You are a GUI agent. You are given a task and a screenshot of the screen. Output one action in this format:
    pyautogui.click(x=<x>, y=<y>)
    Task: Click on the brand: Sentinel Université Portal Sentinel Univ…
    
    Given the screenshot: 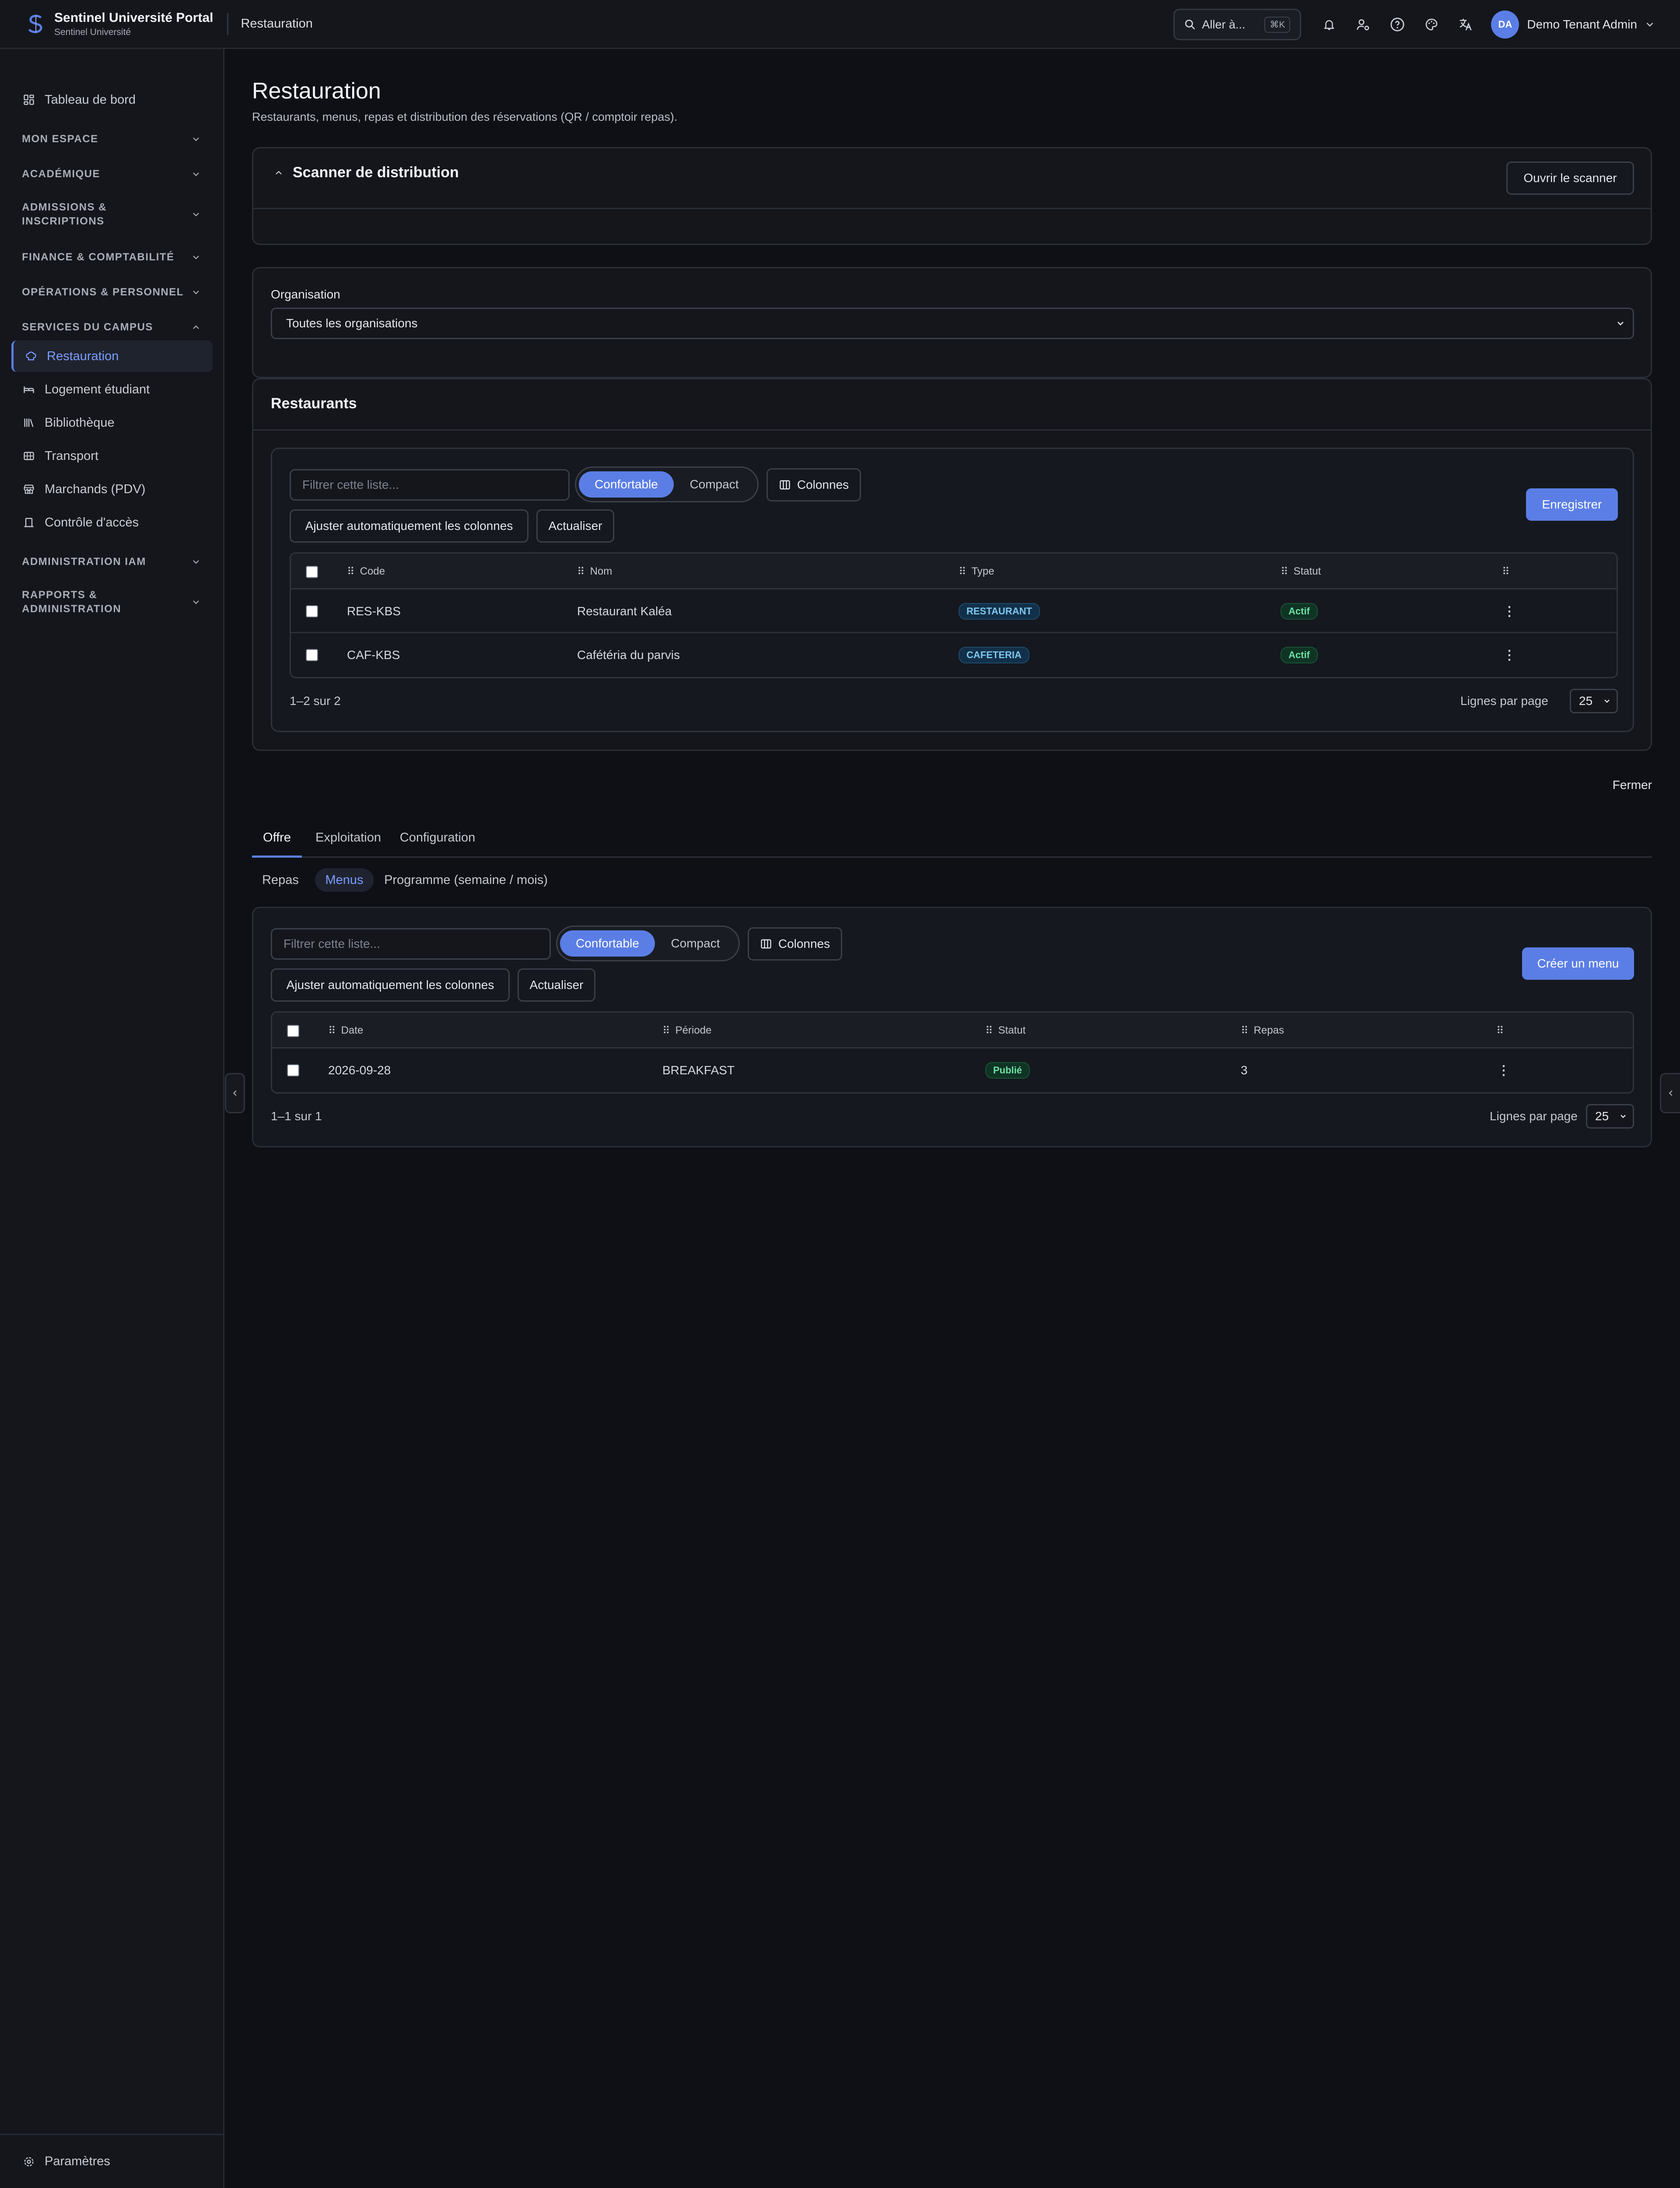 What is the action you would take?
    pyautogui.click(x=118, y=24)
    